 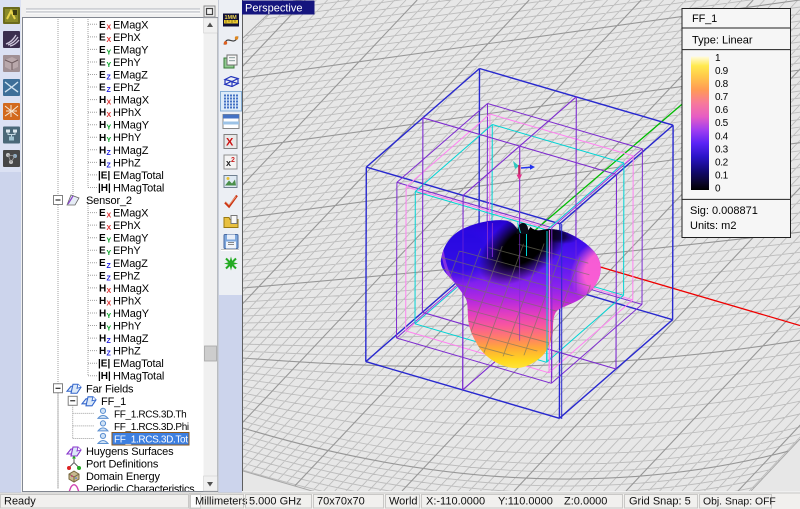 What do you see at coordinates (722, 84) in the screenshot?
I see `svg-text: 0.8` at bounding box center [722, 84].